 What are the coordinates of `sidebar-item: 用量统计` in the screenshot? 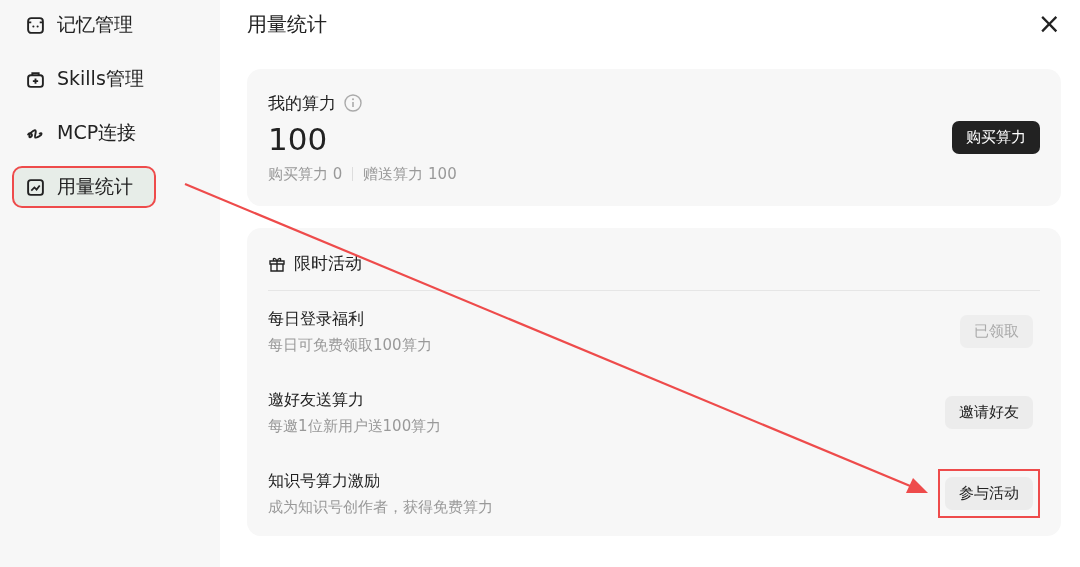 It's located at (84, 187).